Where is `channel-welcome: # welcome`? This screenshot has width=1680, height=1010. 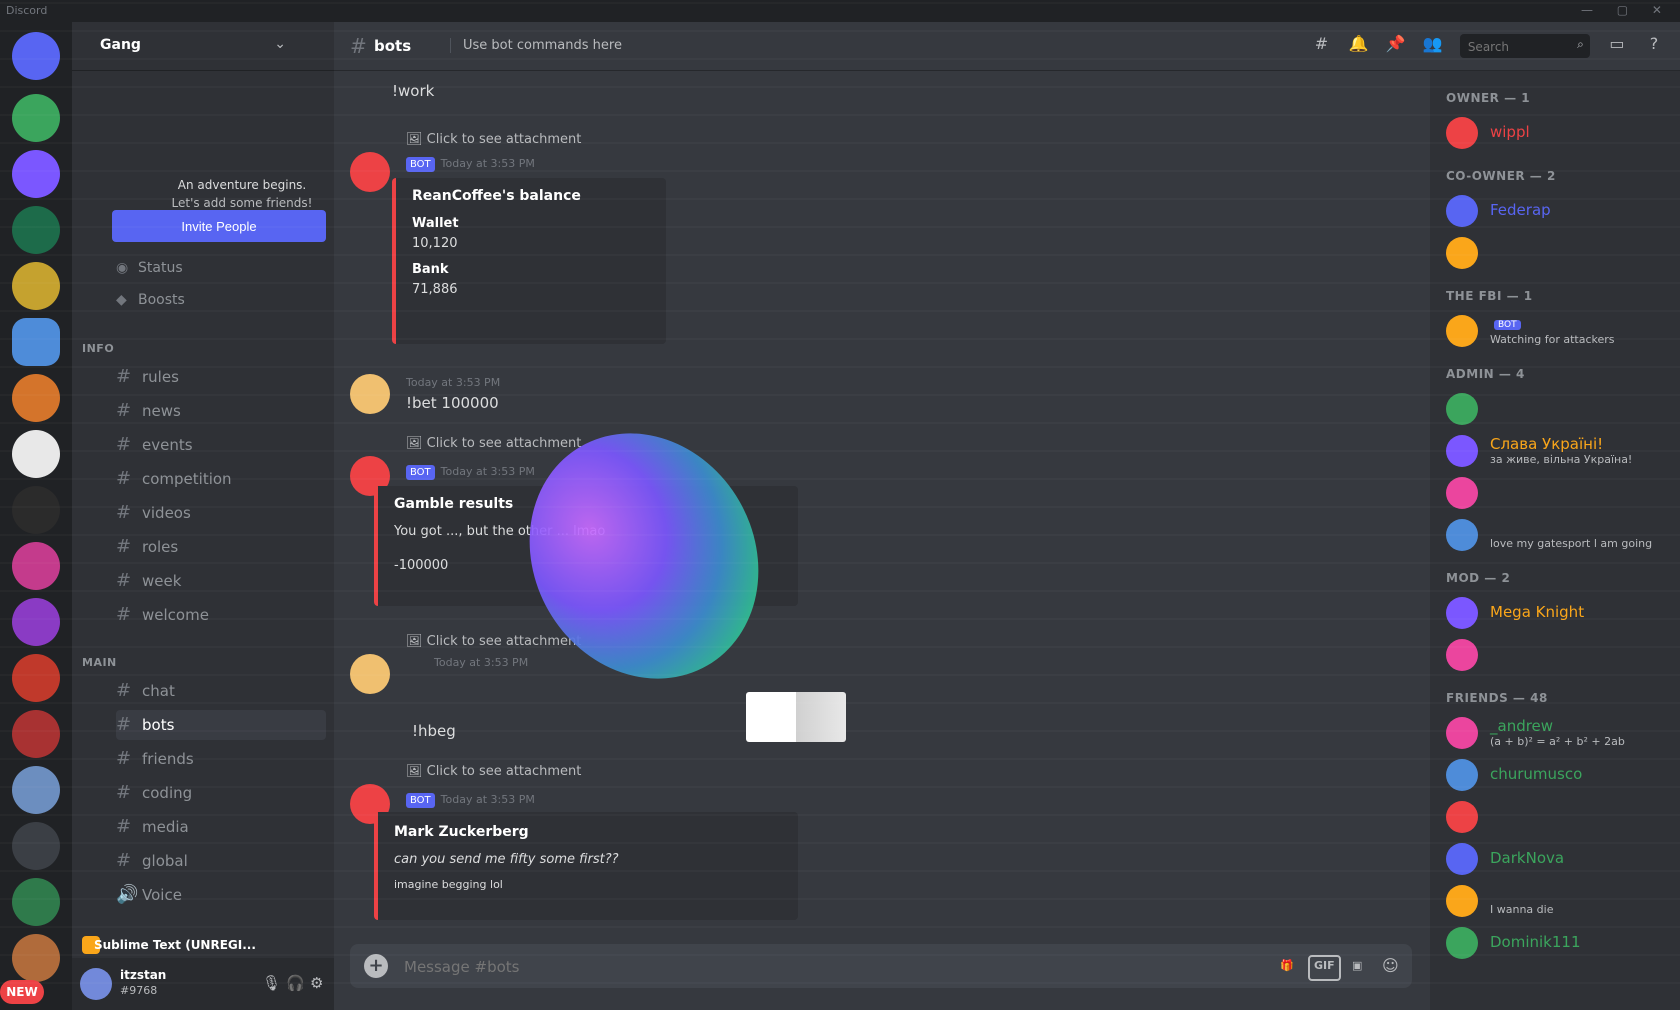
channel-welcome: # welcome is located at coordinates (221, 615).